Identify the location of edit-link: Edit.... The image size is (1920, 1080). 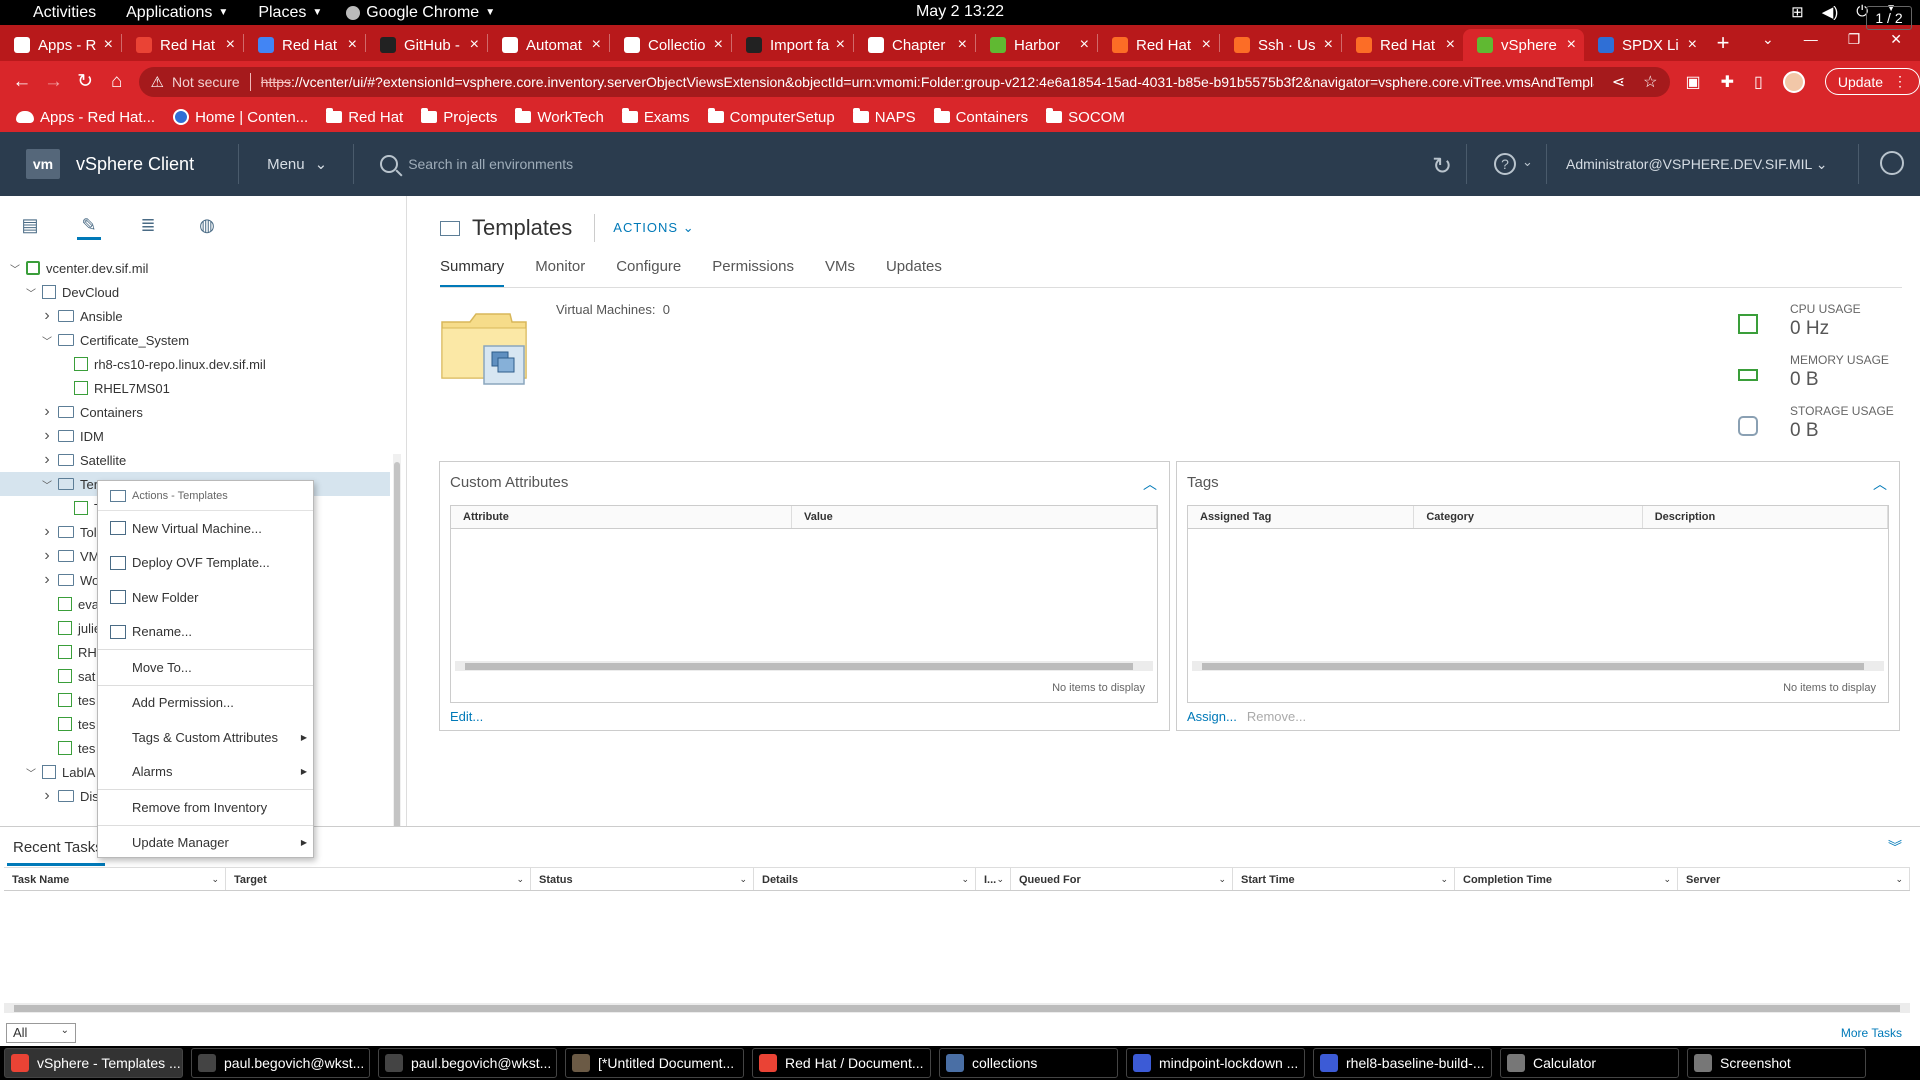
(466, 716).